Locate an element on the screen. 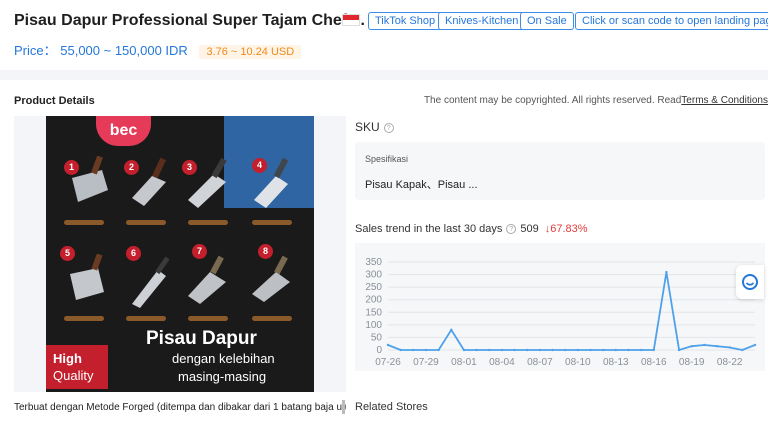 The width and height of the screenshot is (768, 422). x-tick-label: 08-07 is located at coordinates (540, 362).